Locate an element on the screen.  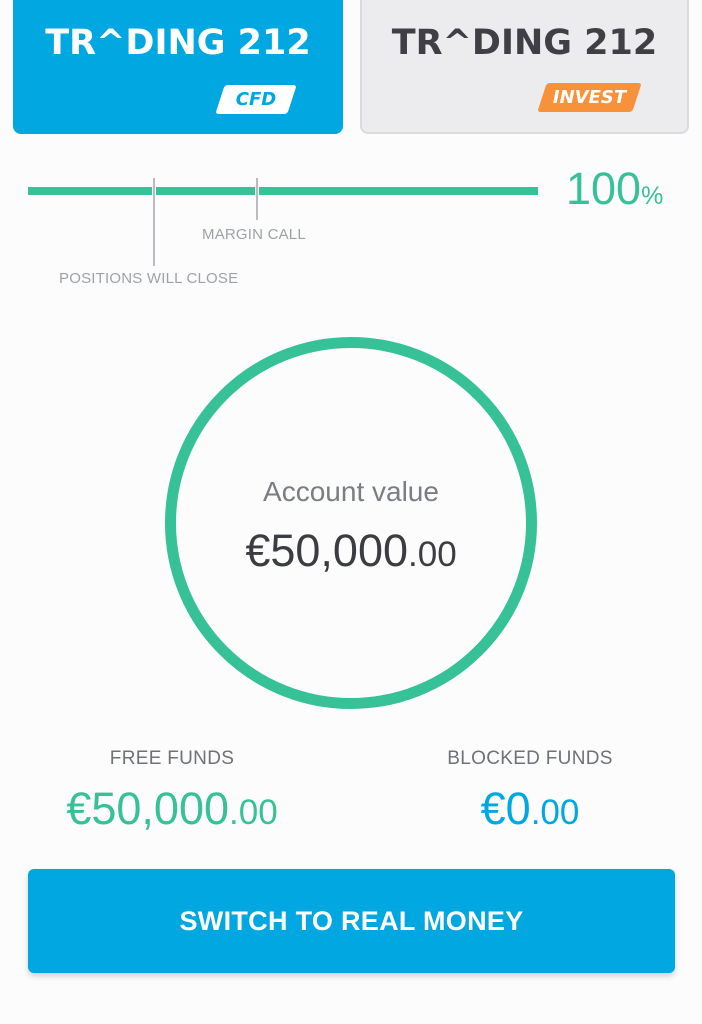
blocked-funds-amount: €0.00 is located at coordinates (530, 809).